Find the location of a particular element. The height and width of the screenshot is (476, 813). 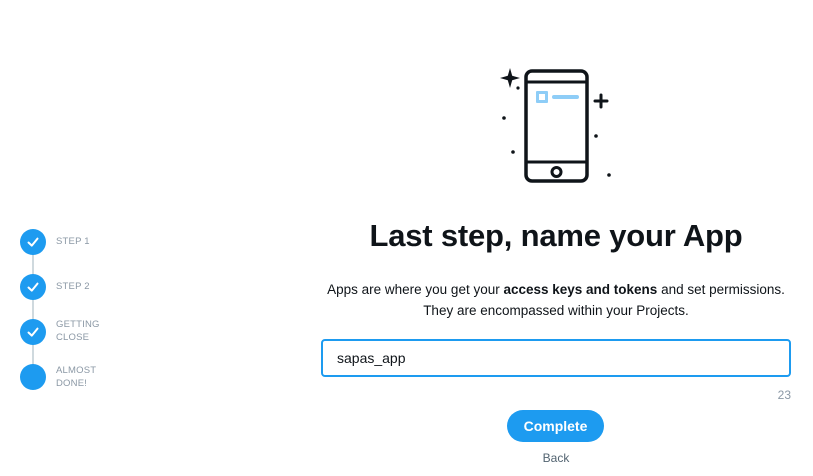

step-label: STEP 2 is located at coordinates (73, 286).